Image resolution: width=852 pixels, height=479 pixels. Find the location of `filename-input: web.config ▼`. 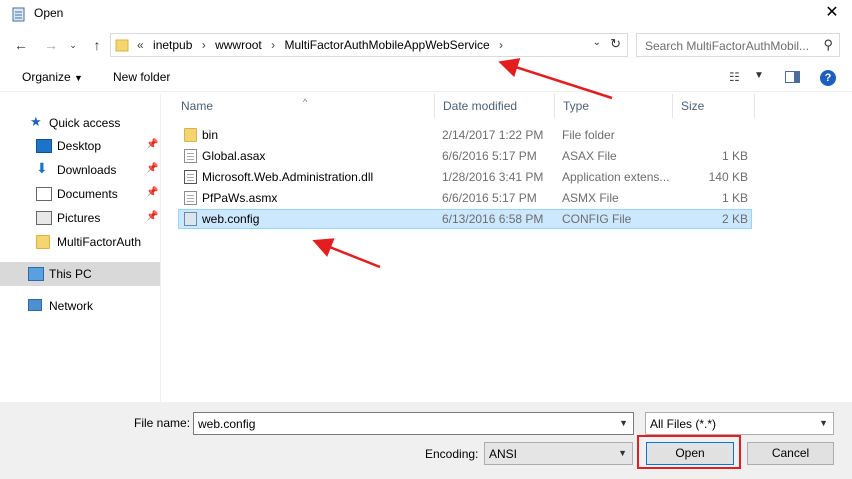

filename-input: web.config ▼ is located at coordinates (413, 423).